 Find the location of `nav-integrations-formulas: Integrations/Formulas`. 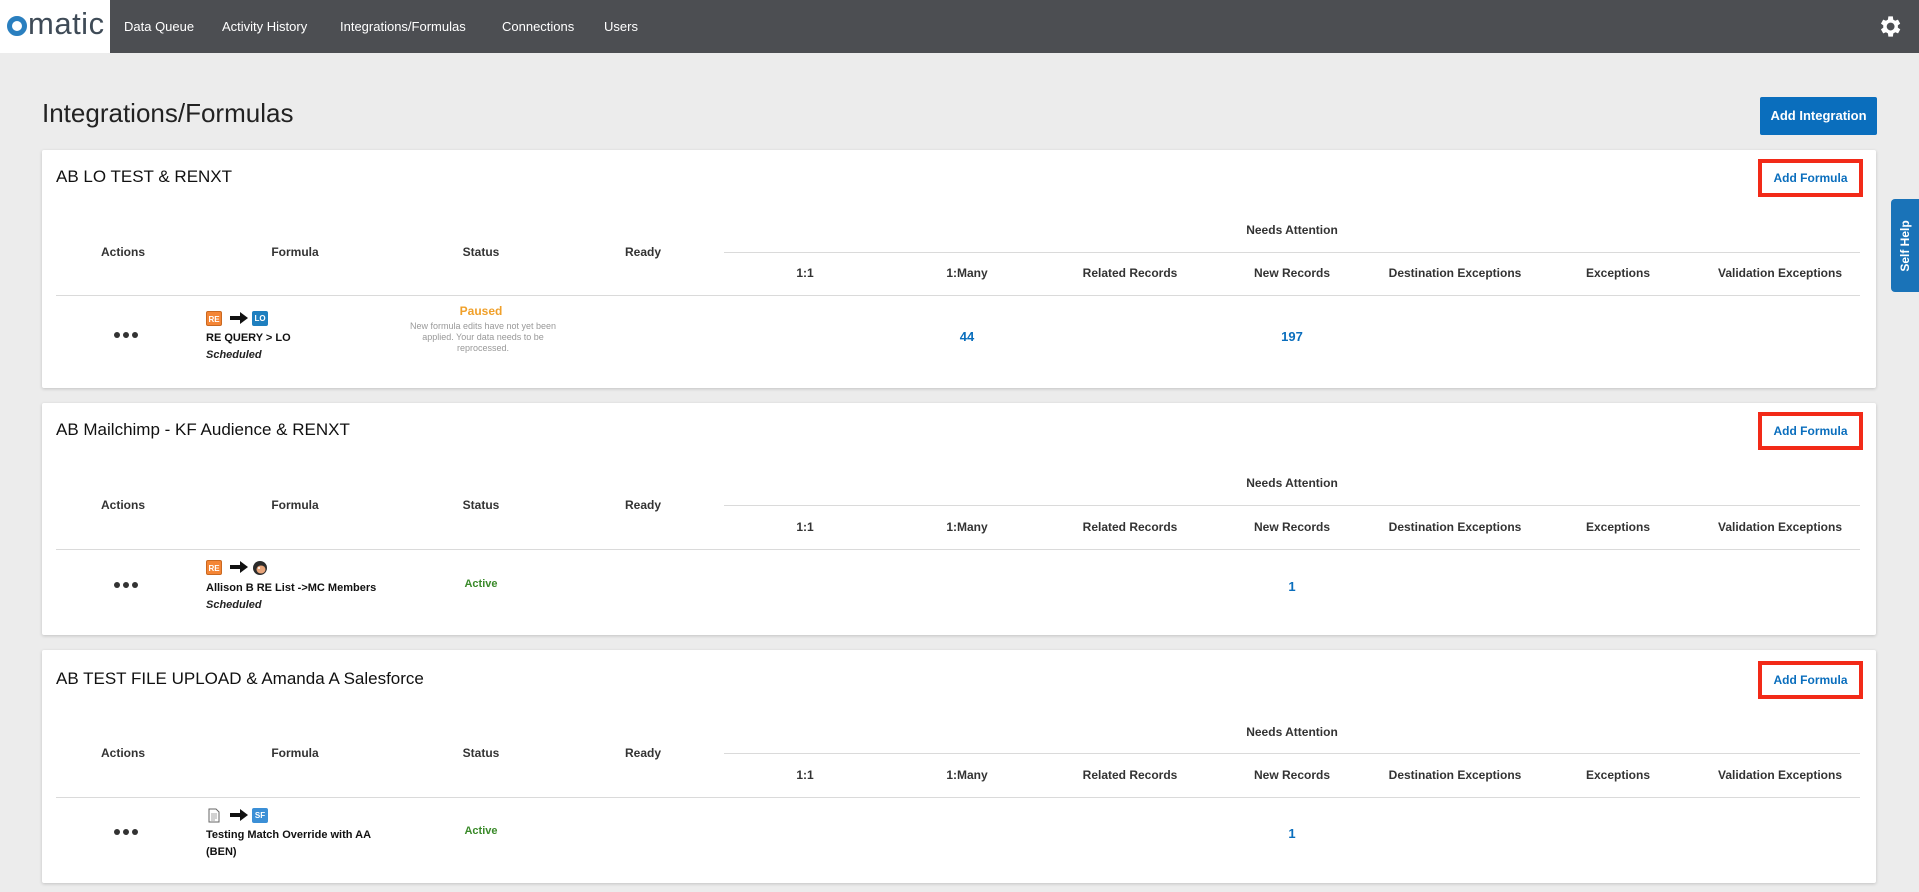

nav-integrations-formulas: Integrations/Formulas is located at coordinates (403, 26).